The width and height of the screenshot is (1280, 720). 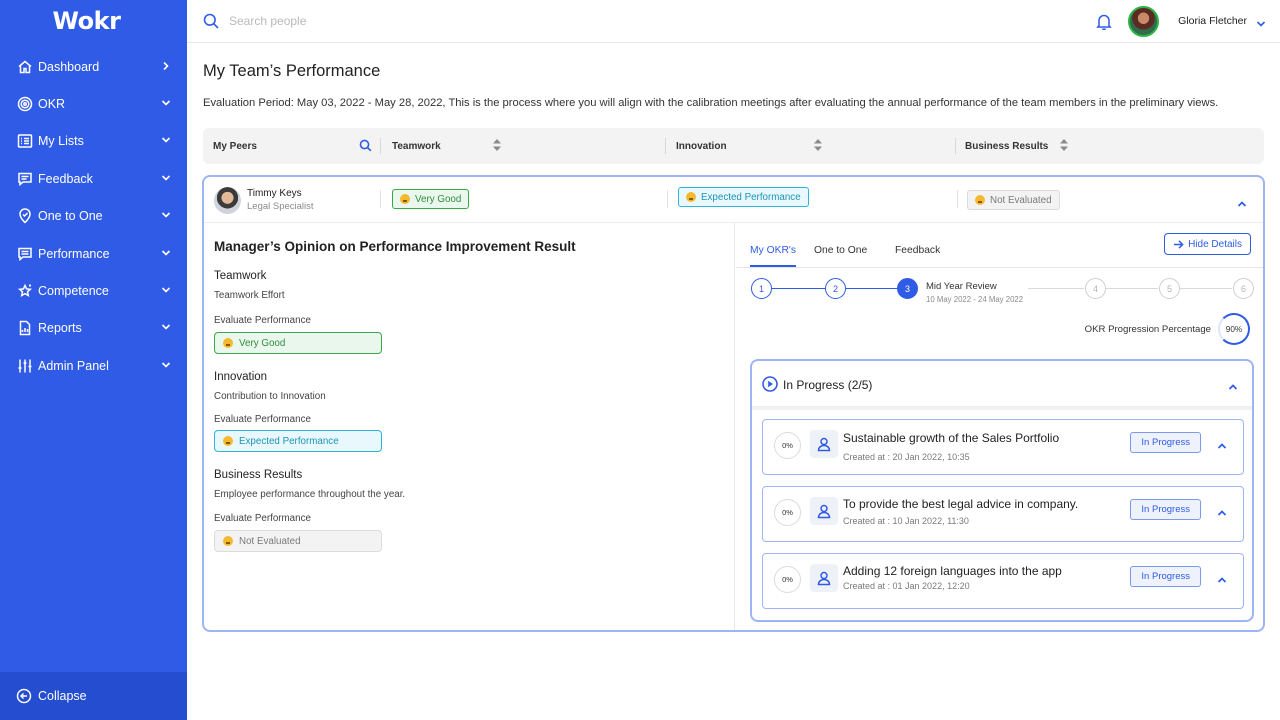 What do you see at coordinates (379, 21) in the screenshot?
I see `search-people-input` at bounding box center [379, 21].